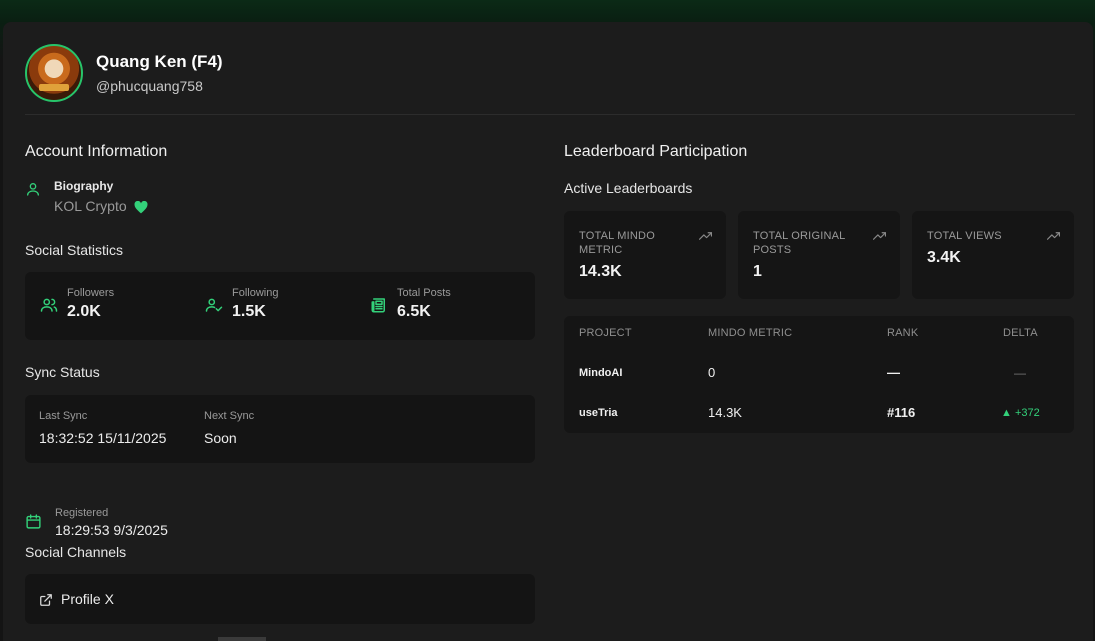  I want to click on column-header-delta: DELTA, so click(1020, 333).